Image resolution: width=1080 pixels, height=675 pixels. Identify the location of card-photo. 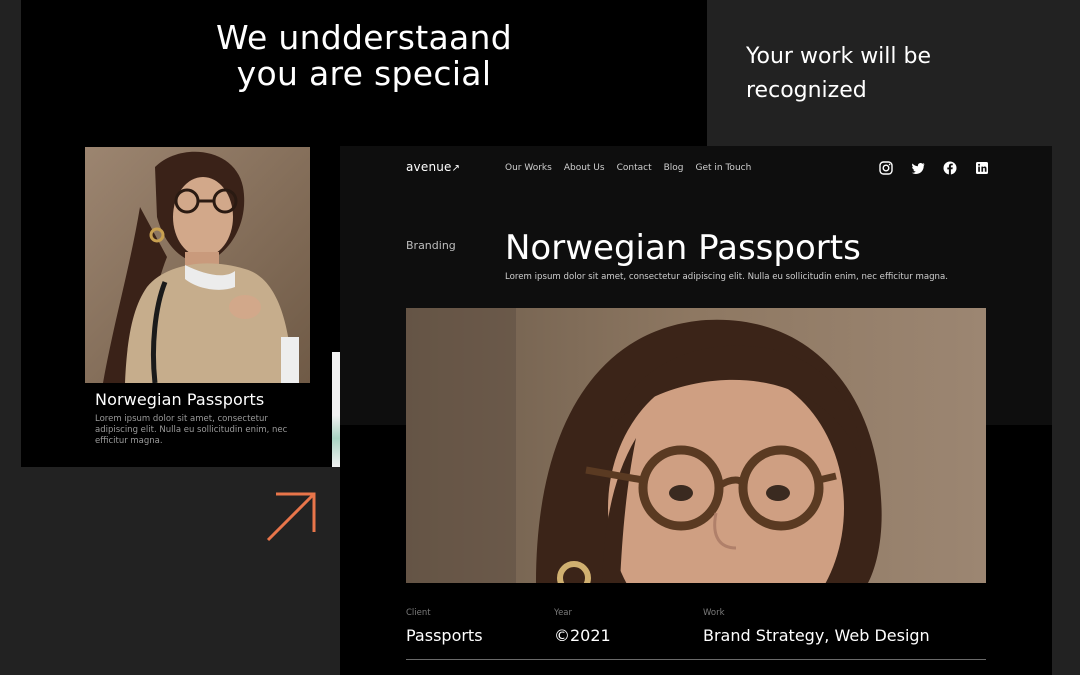
(197, 265).